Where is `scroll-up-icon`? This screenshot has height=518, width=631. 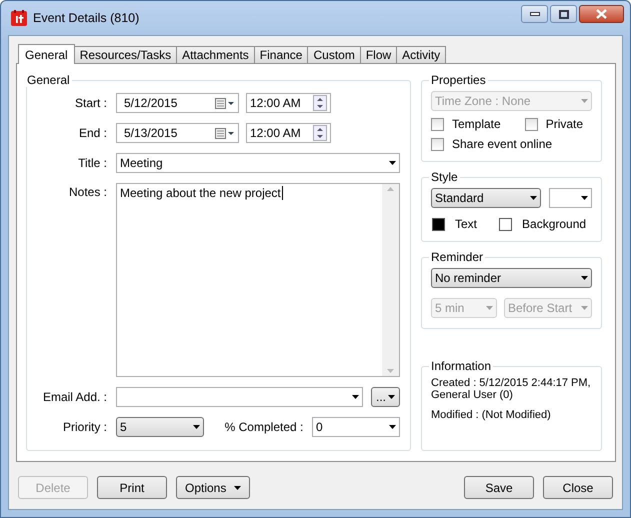 scroll-up-icon is located at coordinates (390, 189).